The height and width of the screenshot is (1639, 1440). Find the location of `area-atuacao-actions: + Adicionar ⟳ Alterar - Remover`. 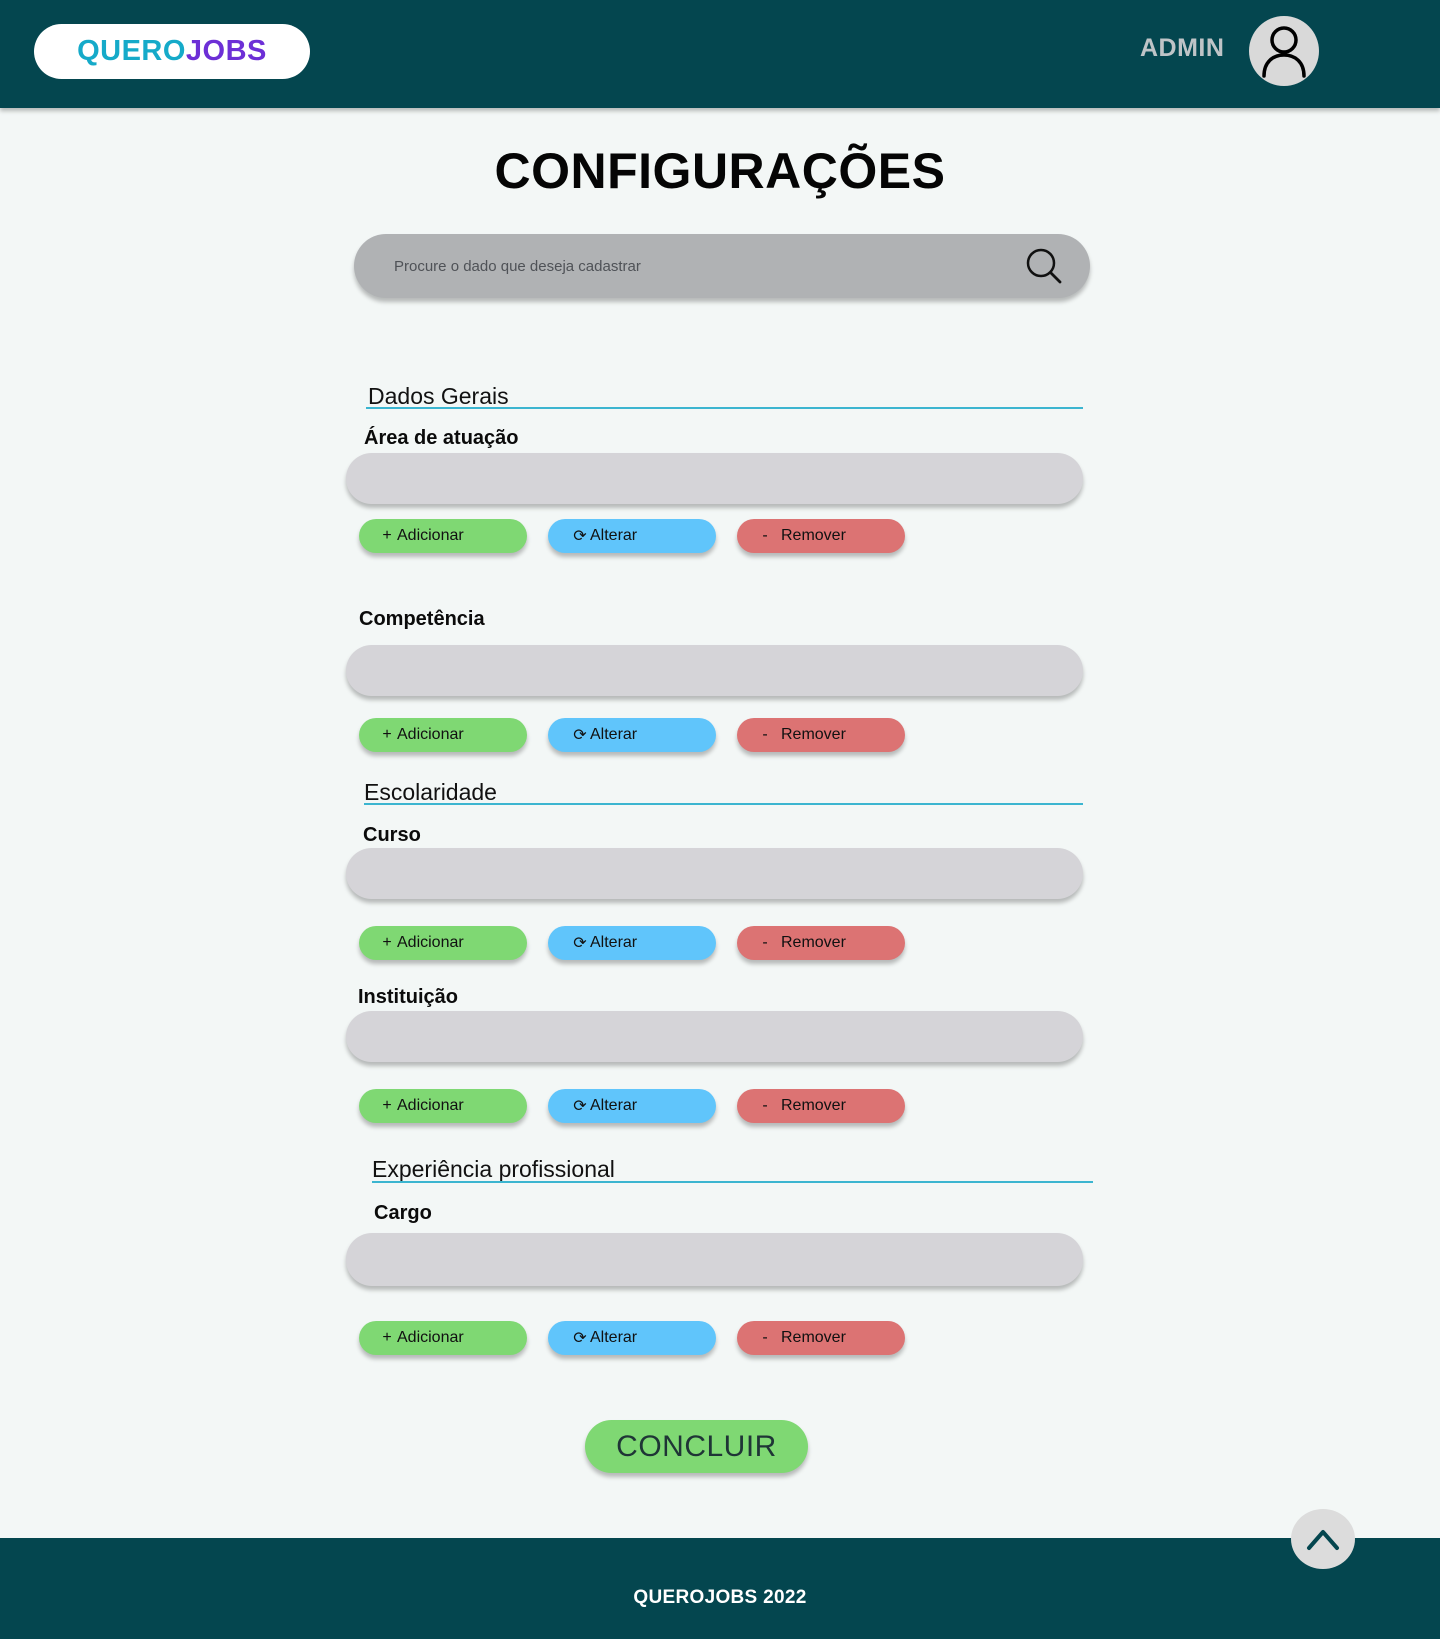

area-atuacao-actions: + Adicionar ⟳ Alterar - Remover is located at coordinates (639, 536).